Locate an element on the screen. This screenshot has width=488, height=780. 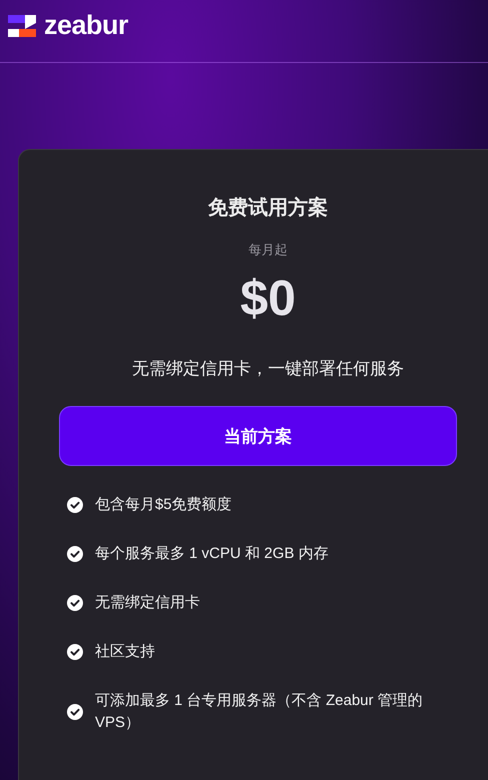
logo-icon is located at coordinates (22, 25).